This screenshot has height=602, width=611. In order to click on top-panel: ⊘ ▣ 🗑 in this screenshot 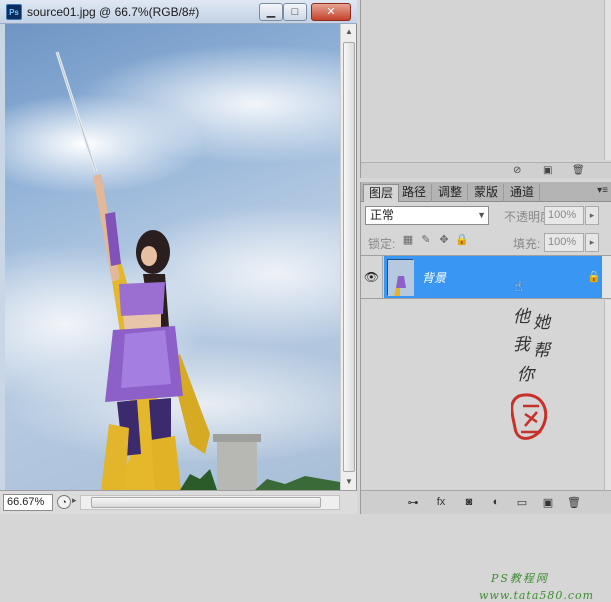, I will do `click(485, 89)`.